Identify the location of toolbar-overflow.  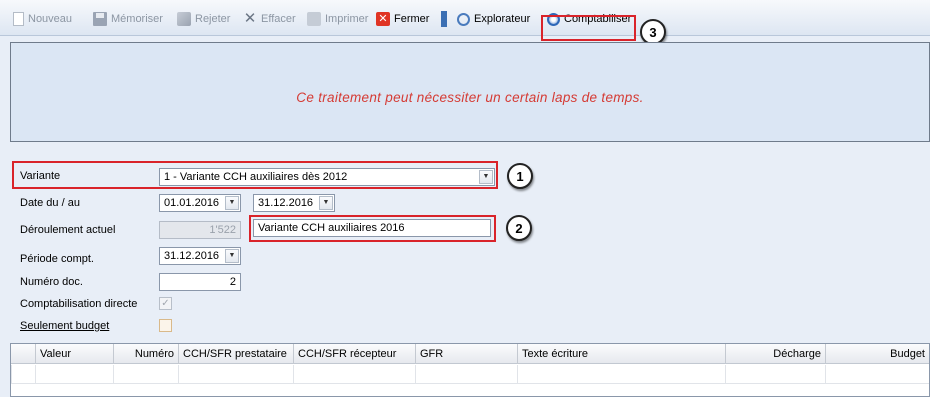
(444, 19).